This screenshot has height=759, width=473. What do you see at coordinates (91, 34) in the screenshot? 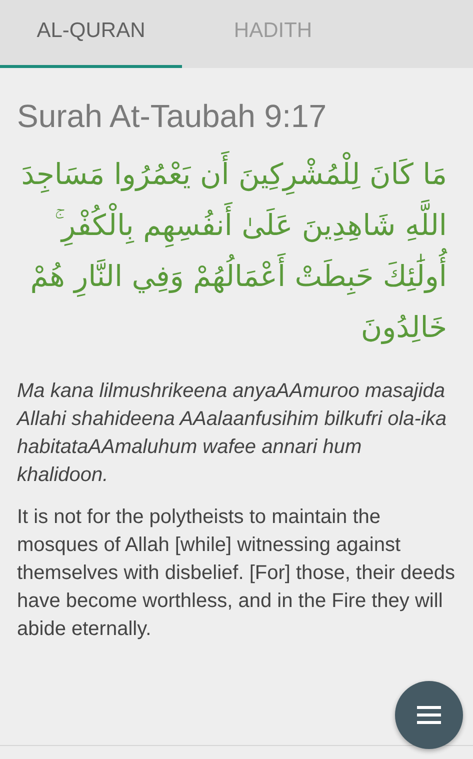
I see `tab: AL-QURAN` at bounding box center [91, 34].